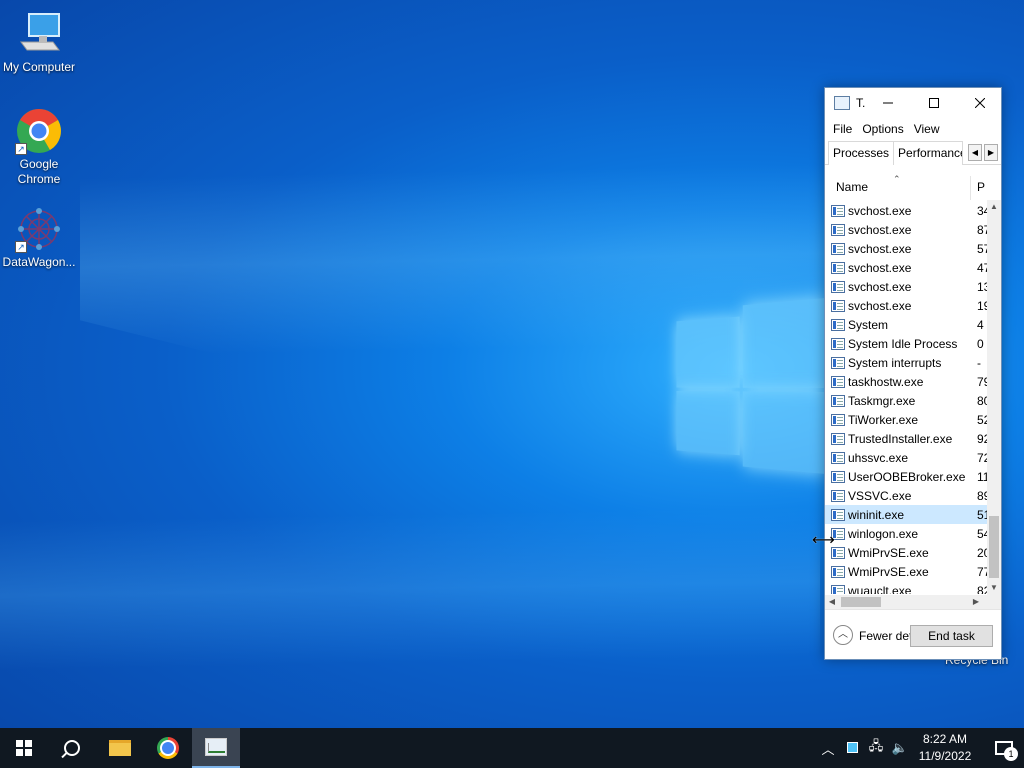 The height and width of the screenshot is (768, 1024). What do you see at coordinates (900, 748) in the screenshot?
I see `volume-icon: 🔈` at bounding box center [900, 748].